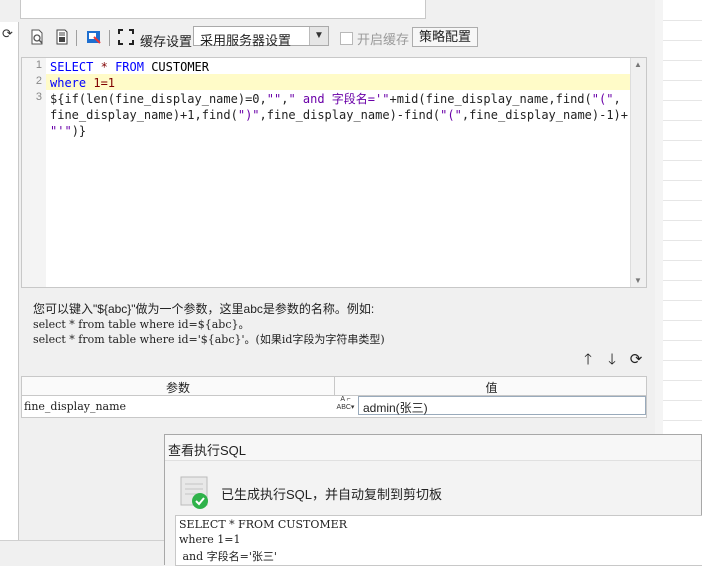 The width and height of the screenshot is (702, 566). I want to click on table-header: 参数 值, so click(334, 386).